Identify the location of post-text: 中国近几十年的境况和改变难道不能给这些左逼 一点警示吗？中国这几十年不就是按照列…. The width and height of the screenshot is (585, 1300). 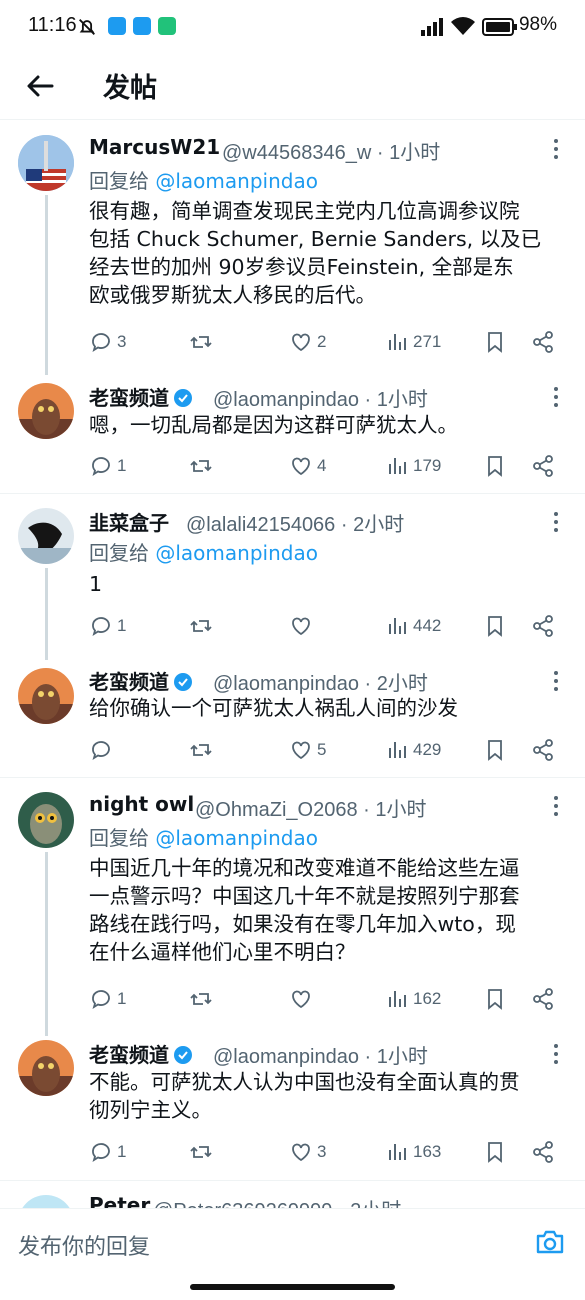
(329, 910).